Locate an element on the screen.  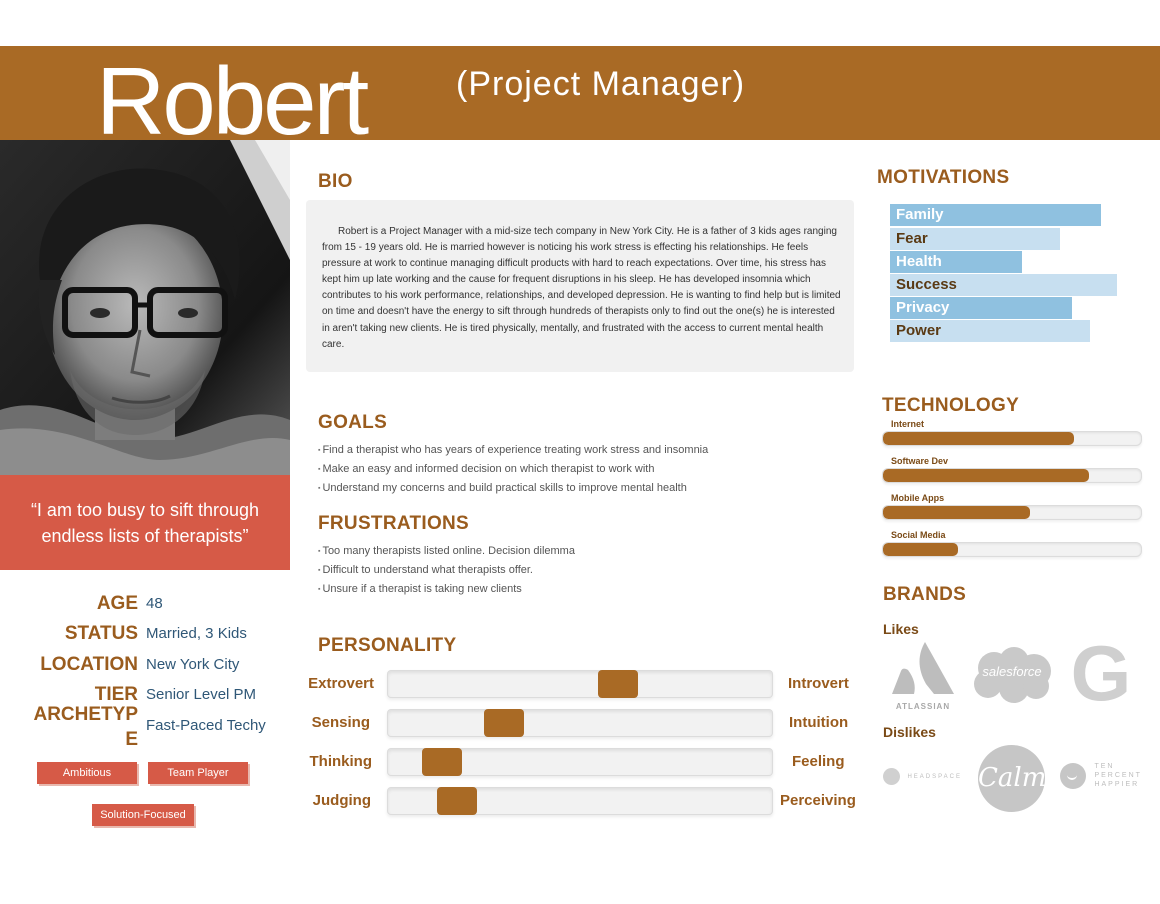
dislikes-label: Dislikes is located at coordinates (909, 732).